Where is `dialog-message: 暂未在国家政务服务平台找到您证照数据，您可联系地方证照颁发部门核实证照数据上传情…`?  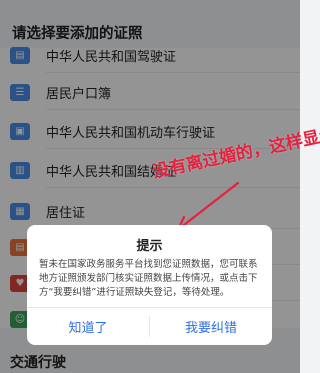 dialog-message: 暂未在国家政务服务平台找到您证照数据，您可联系地方证照颁发部门核实证照数据上传情… is located at coordinates (148, 278).